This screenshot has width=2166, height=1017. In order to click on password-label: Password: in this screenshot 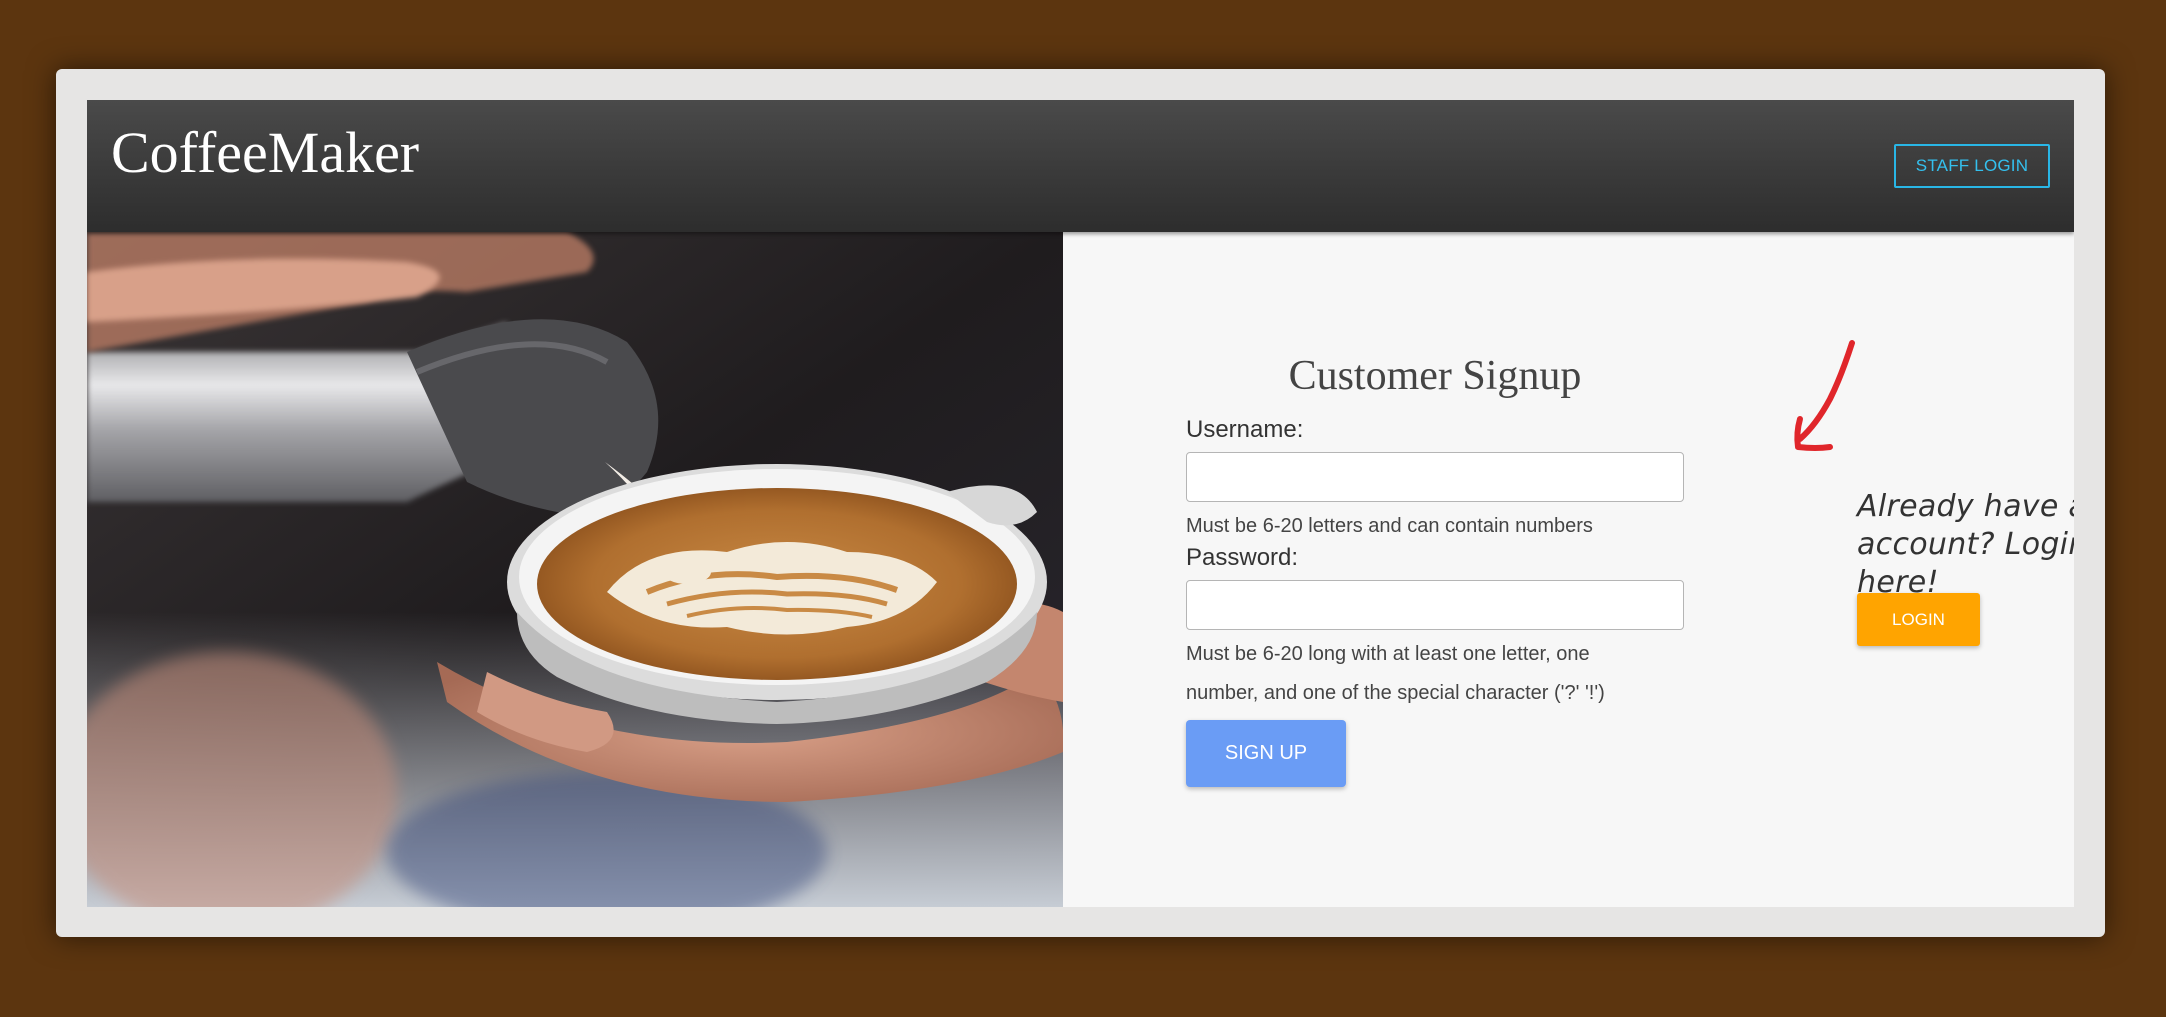, I will do `click(1242, 557)`.